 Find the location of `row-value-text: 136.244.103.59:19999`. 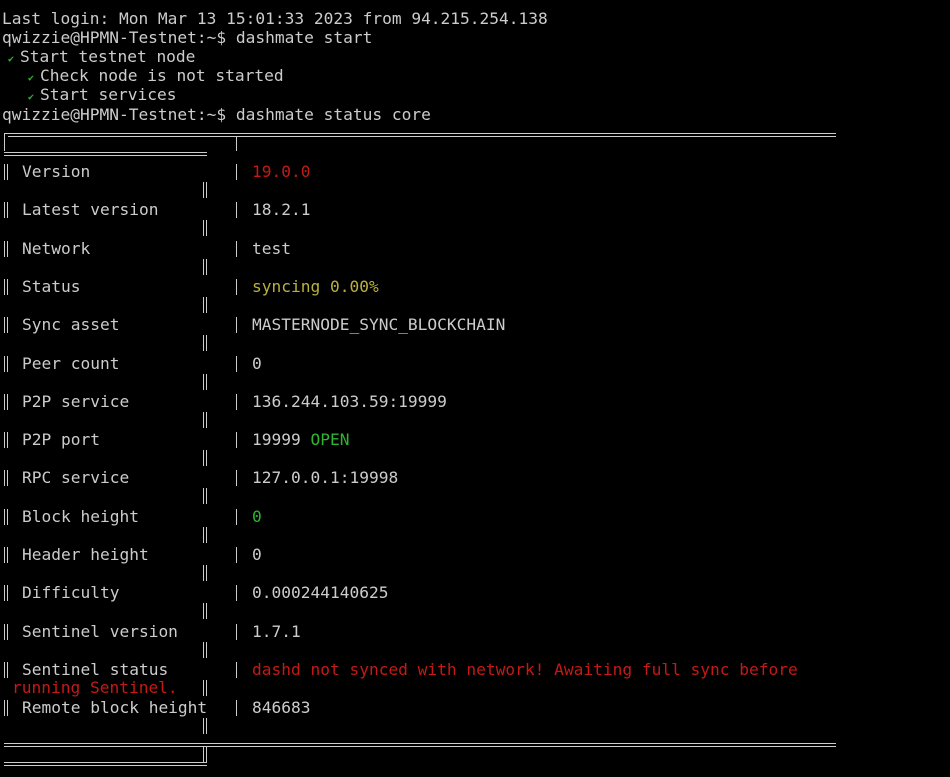

row-value-text: 136.244.103.59:19999 is located at coordinates (349, 401).